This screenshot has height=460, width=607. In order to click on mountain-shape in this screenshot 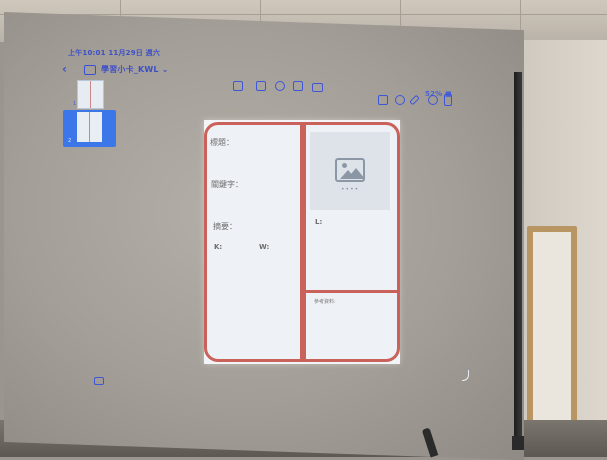, I will do `click(356, 173)`.